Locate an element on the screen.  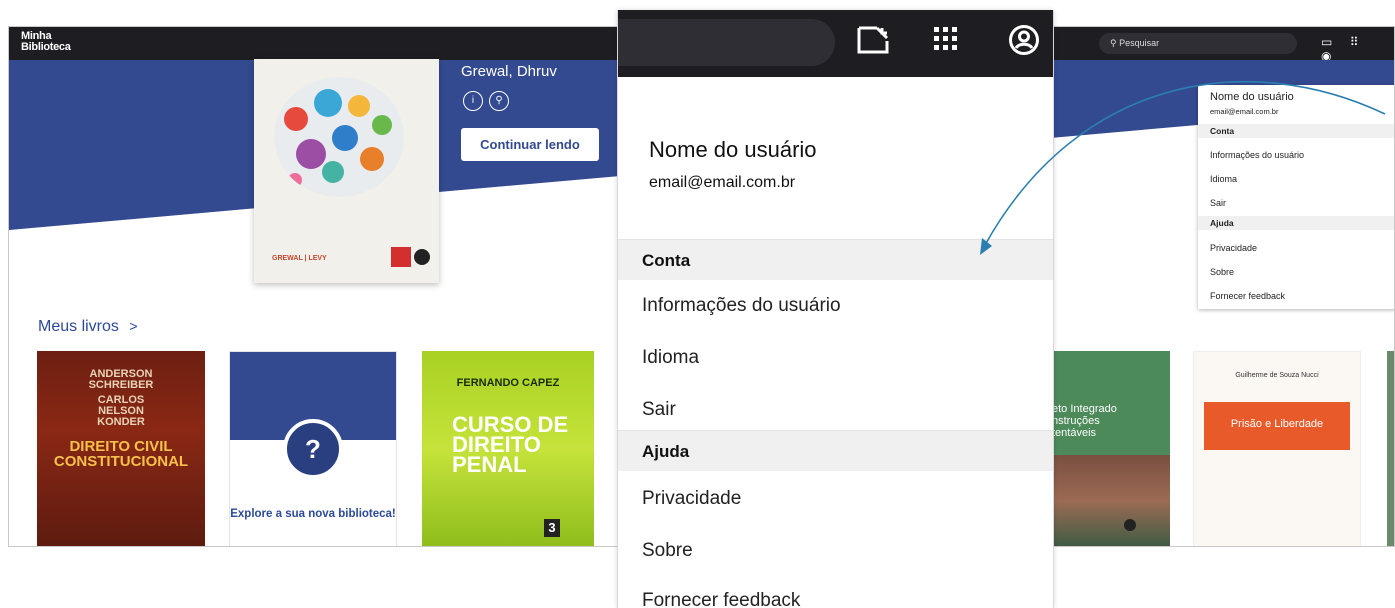
explore-label: Explore a sua nova biblioteca! is located at coordinates (313, 514).